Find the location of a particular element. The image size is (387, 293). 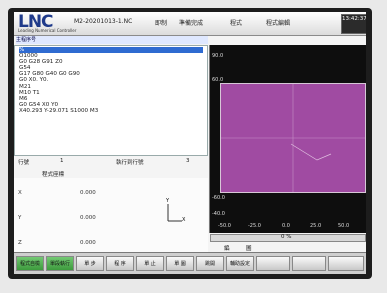

progress-label: 0 % is located at coordinates (286, 237).